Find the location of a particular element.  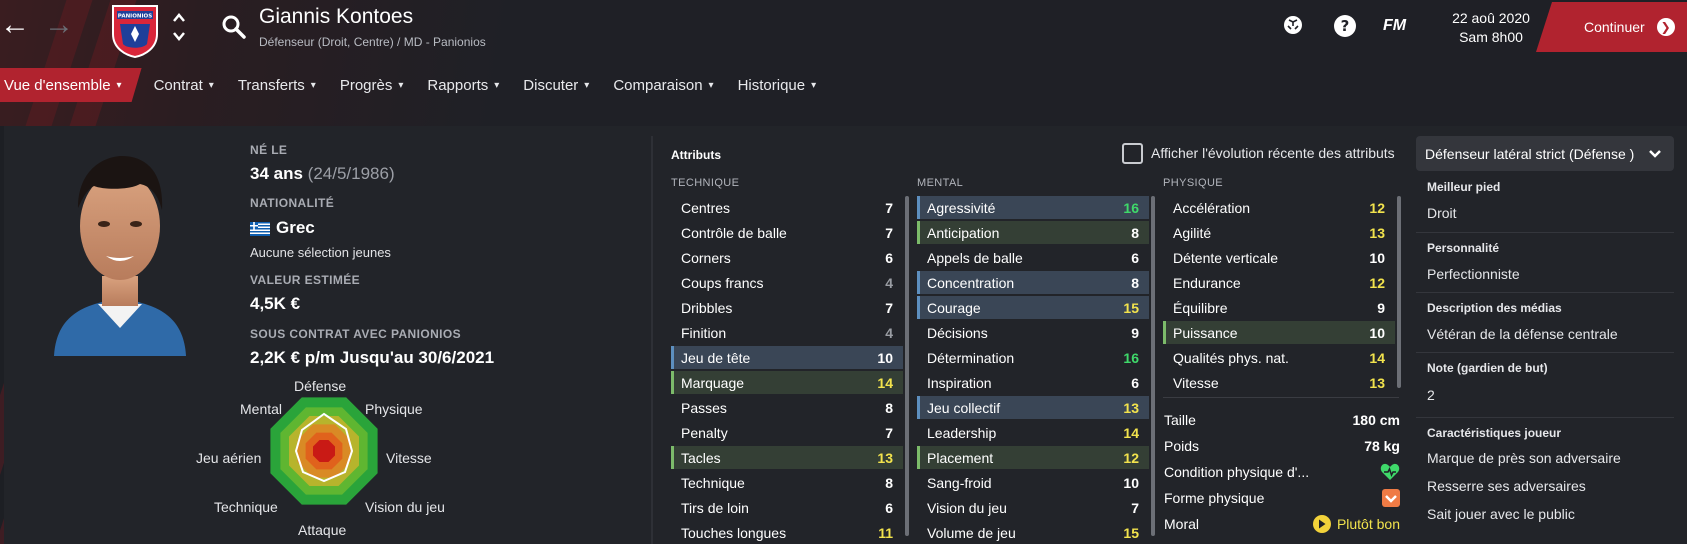

attribute-row: Vitesse 13 is located at coordinates (1279, 382).